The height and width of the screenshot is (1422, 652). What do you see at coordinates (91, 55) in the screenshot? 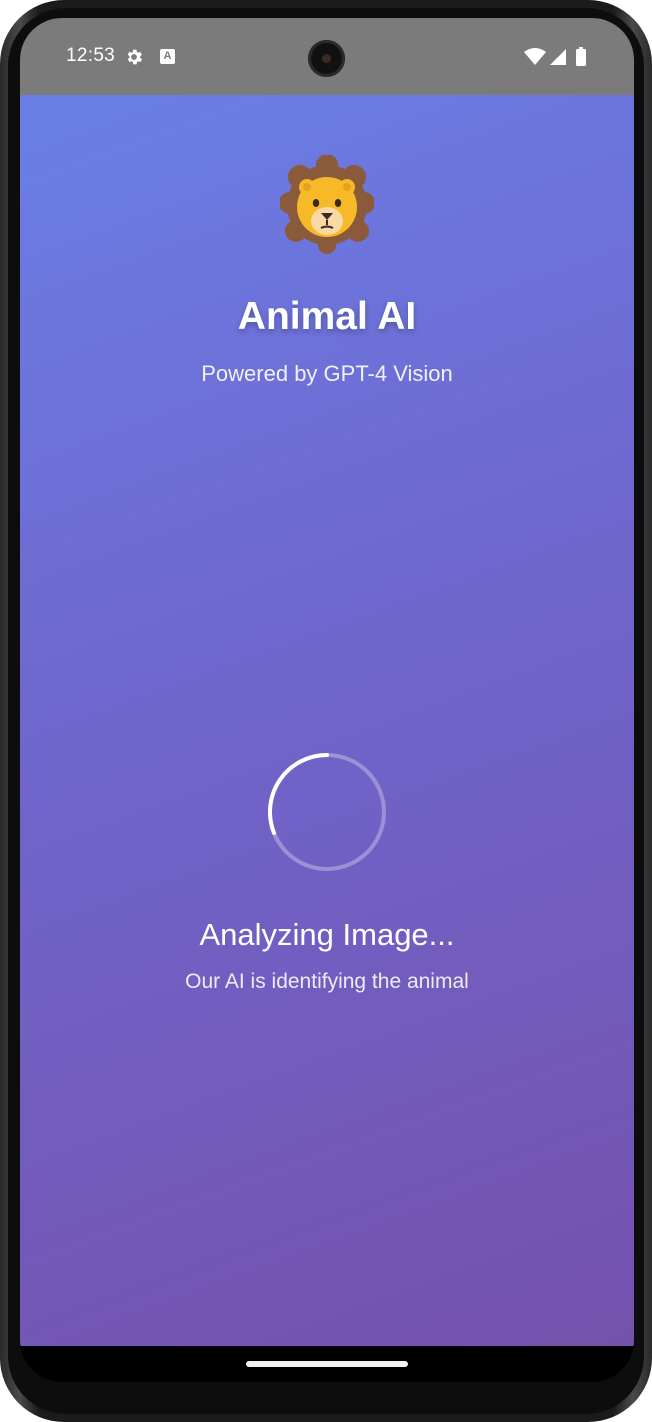
I see `status-time: 12:53` at bounding box center [91, 55].